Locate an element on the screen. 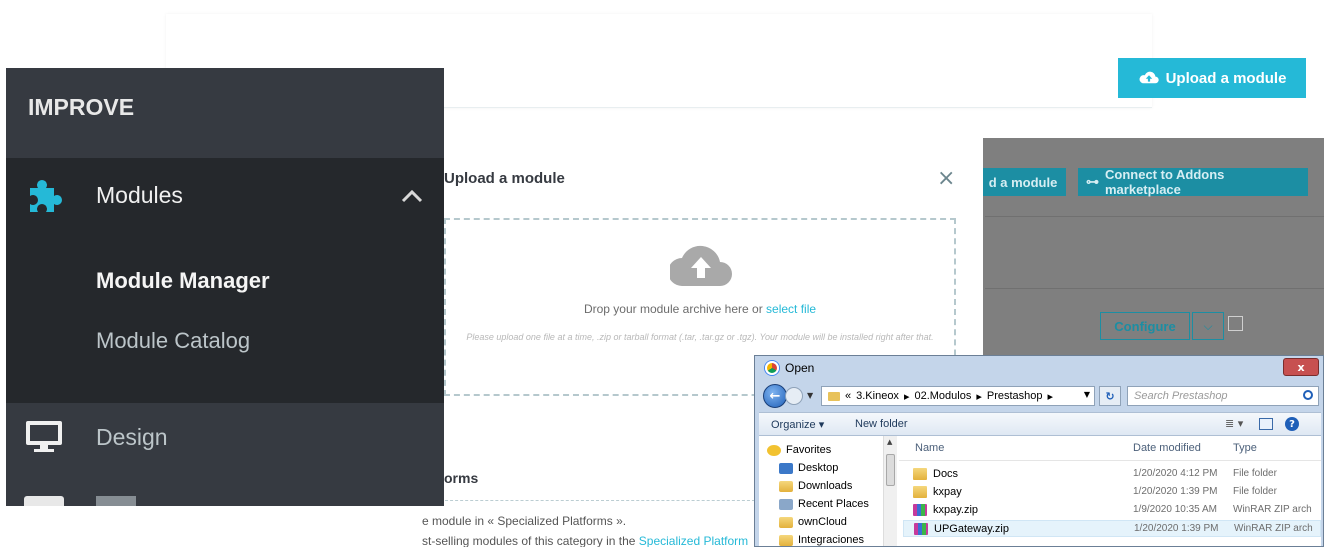 The width and height of the screenshot is (1324, 547). column-header-type: Type is located at coordinates (1245, 448).